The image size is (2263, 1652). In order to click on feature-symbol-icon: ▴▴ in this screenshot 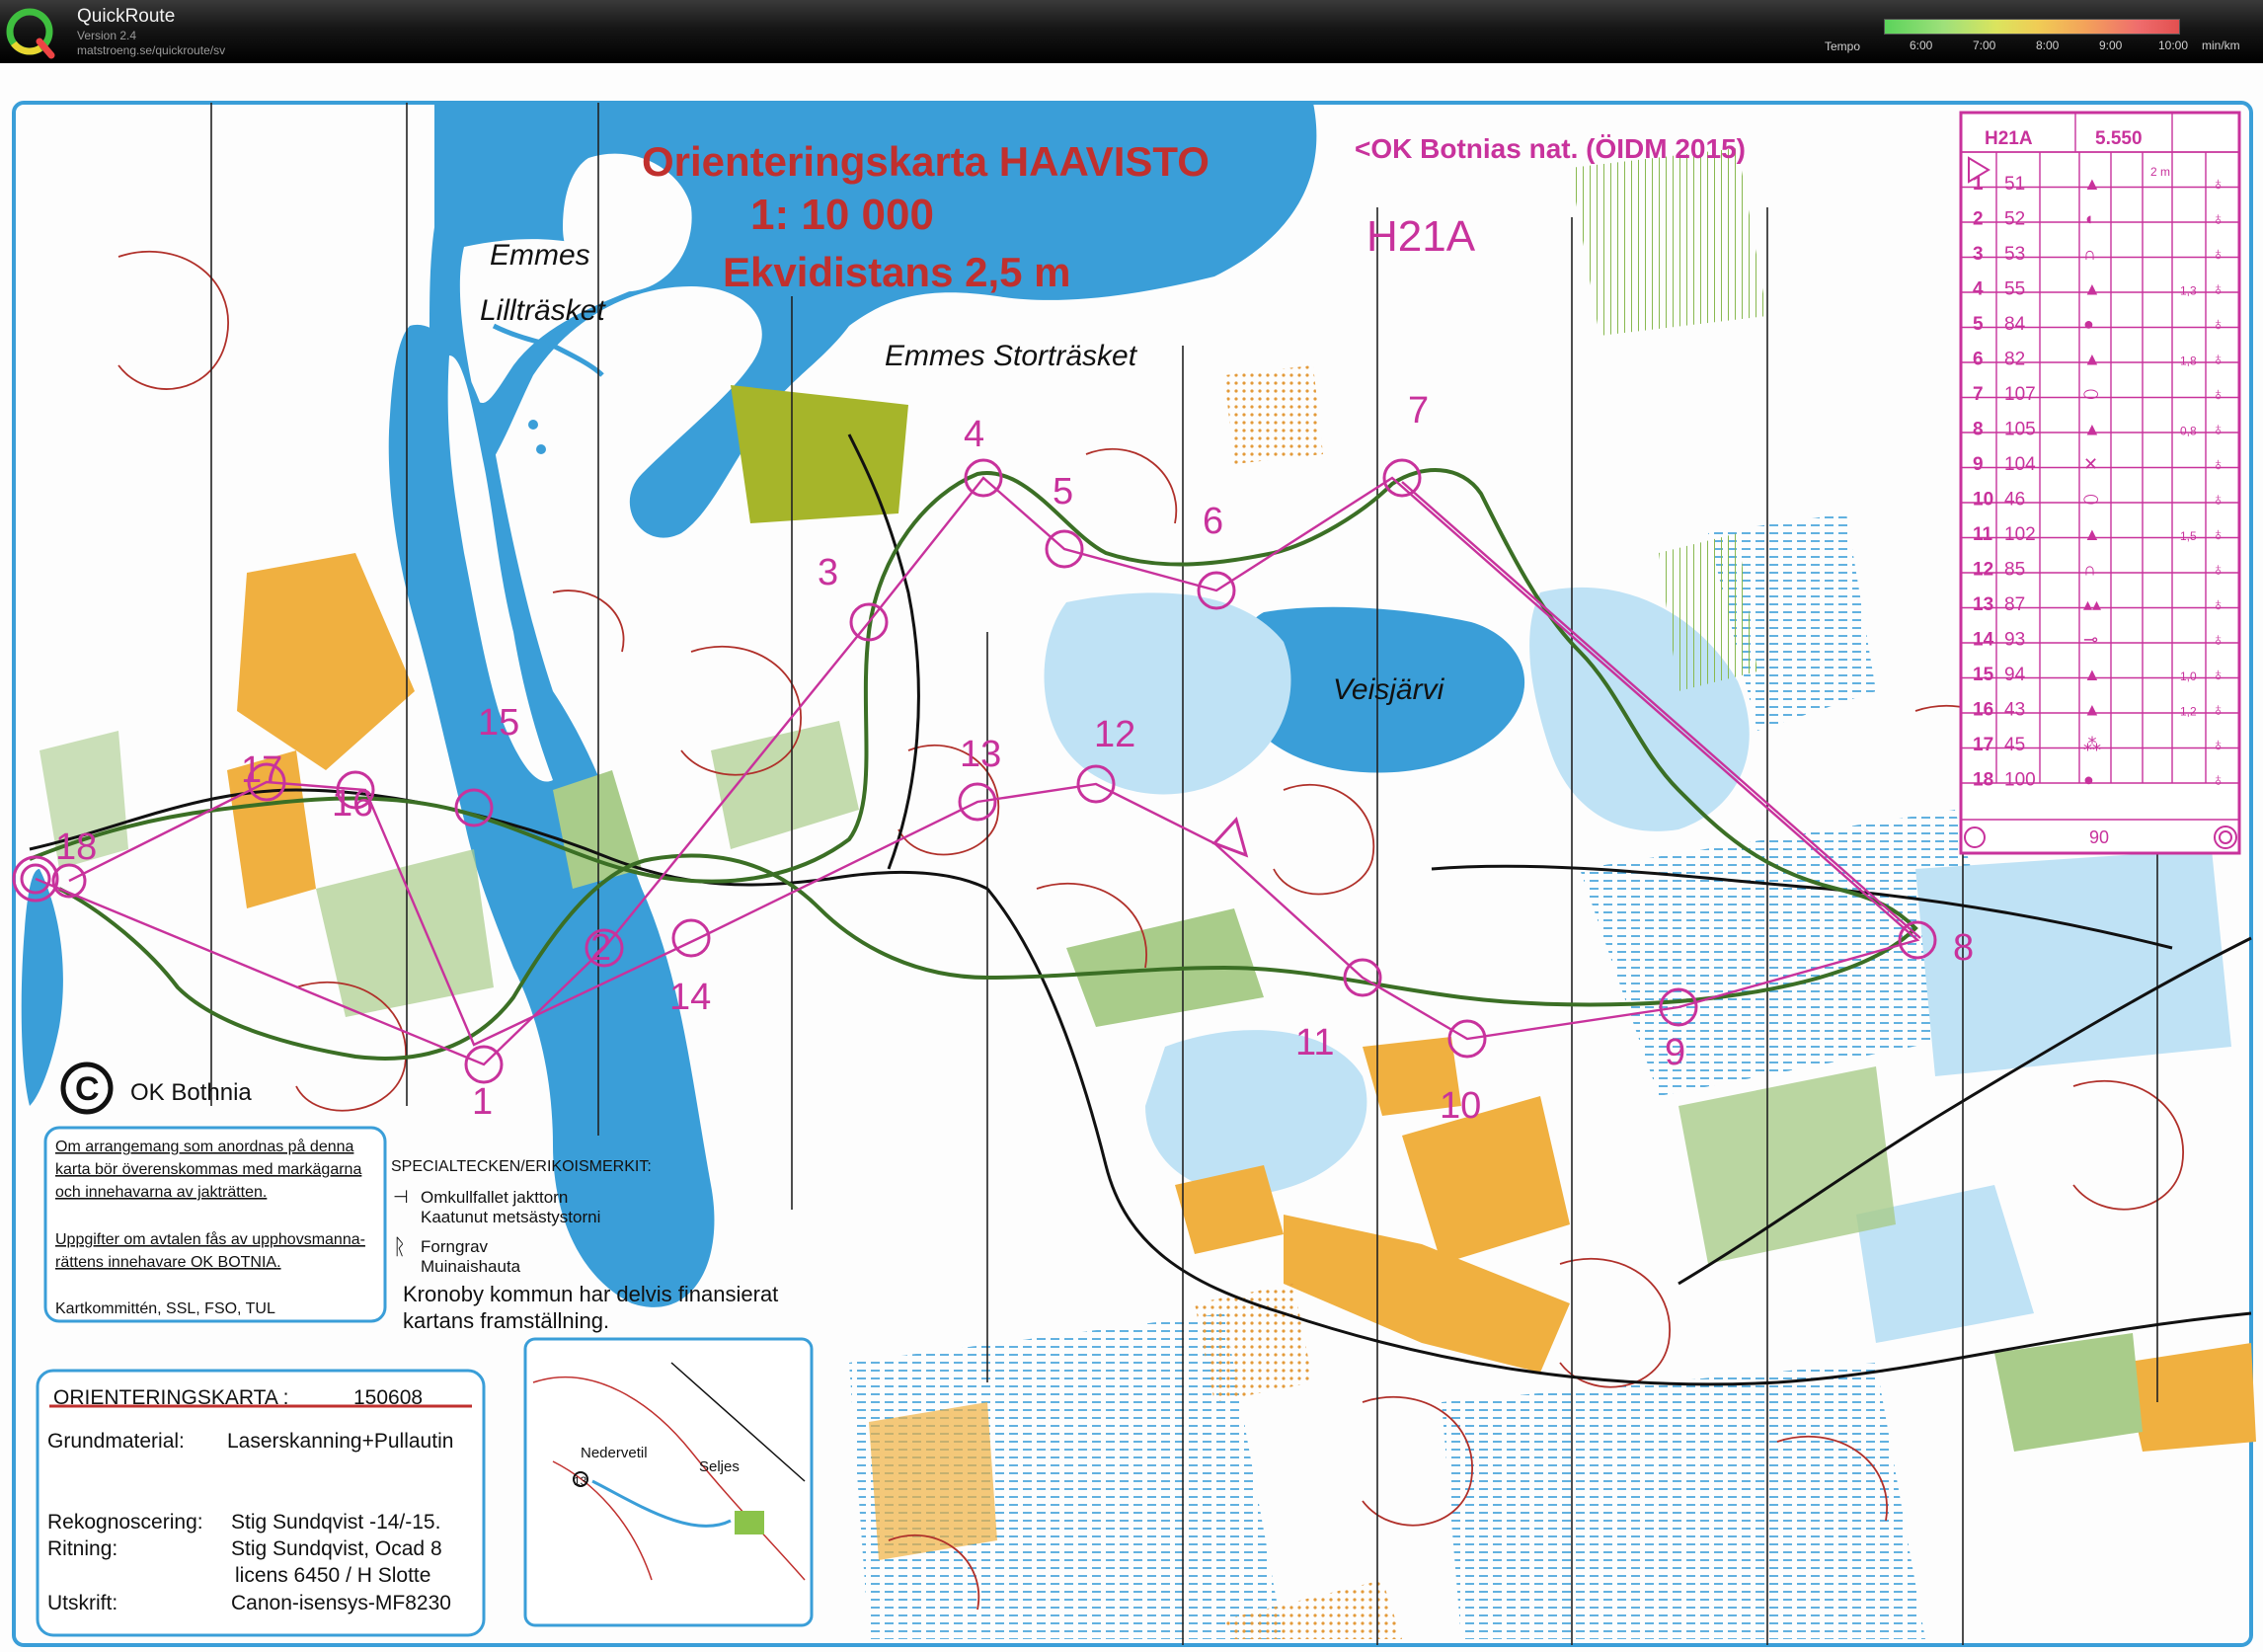, I will do `click(2092, 604)`.